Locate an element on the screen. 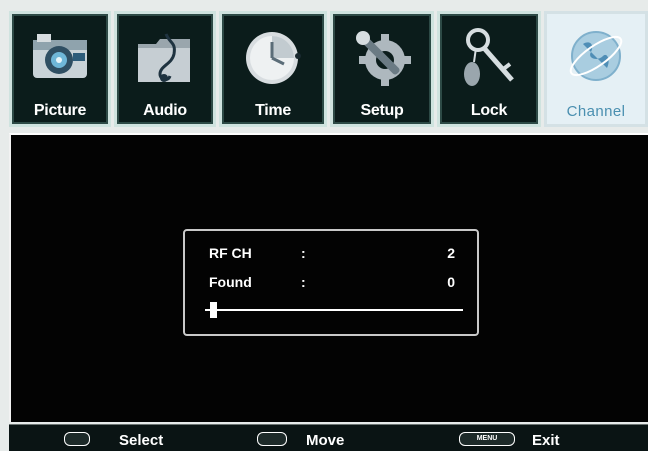 The height and width of the screenshot is (451, 648). tab-label: Setup is located at coordinates (382, 110).